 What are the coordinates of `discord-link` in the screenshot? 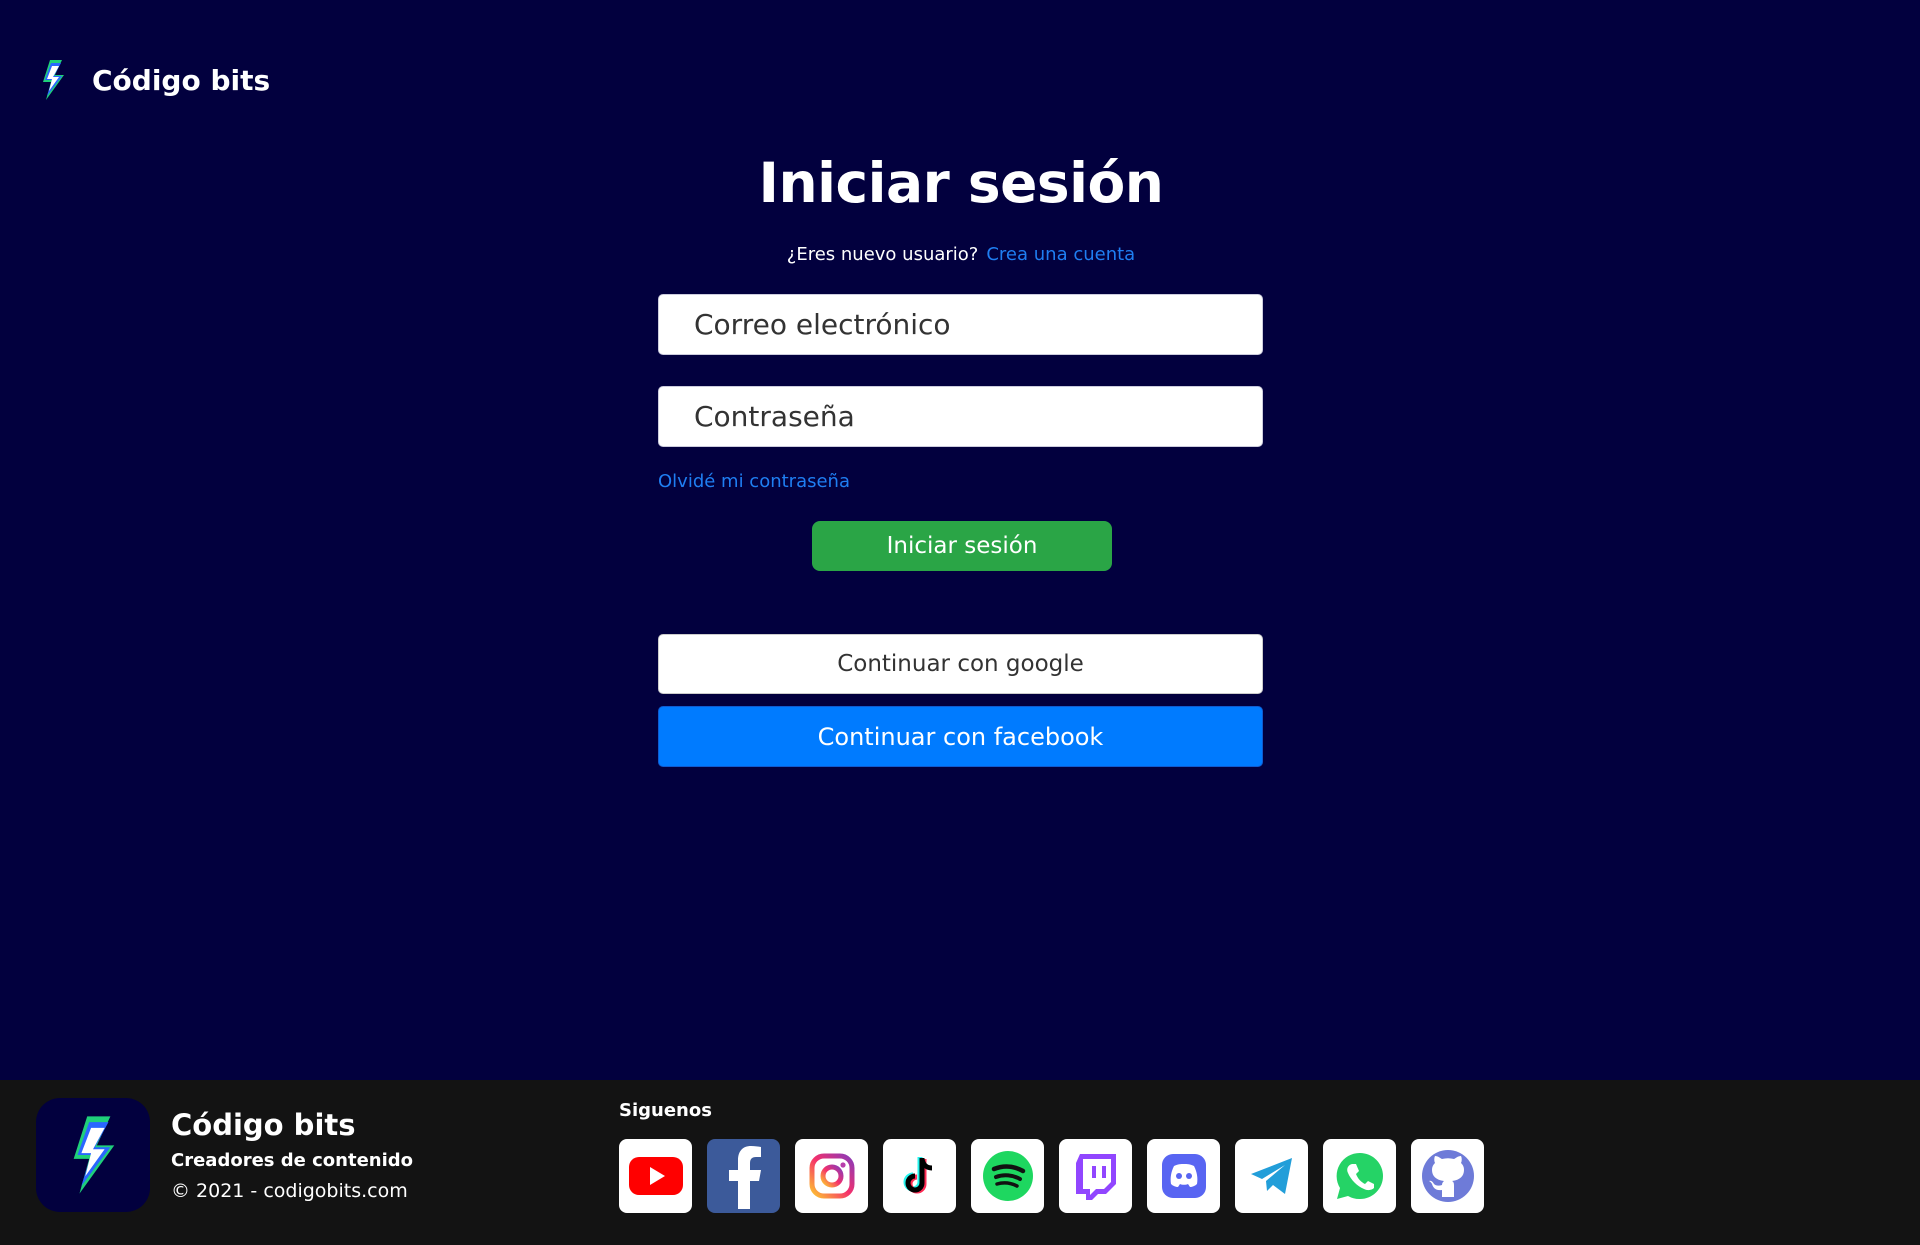 It's located at (1183, 1176).